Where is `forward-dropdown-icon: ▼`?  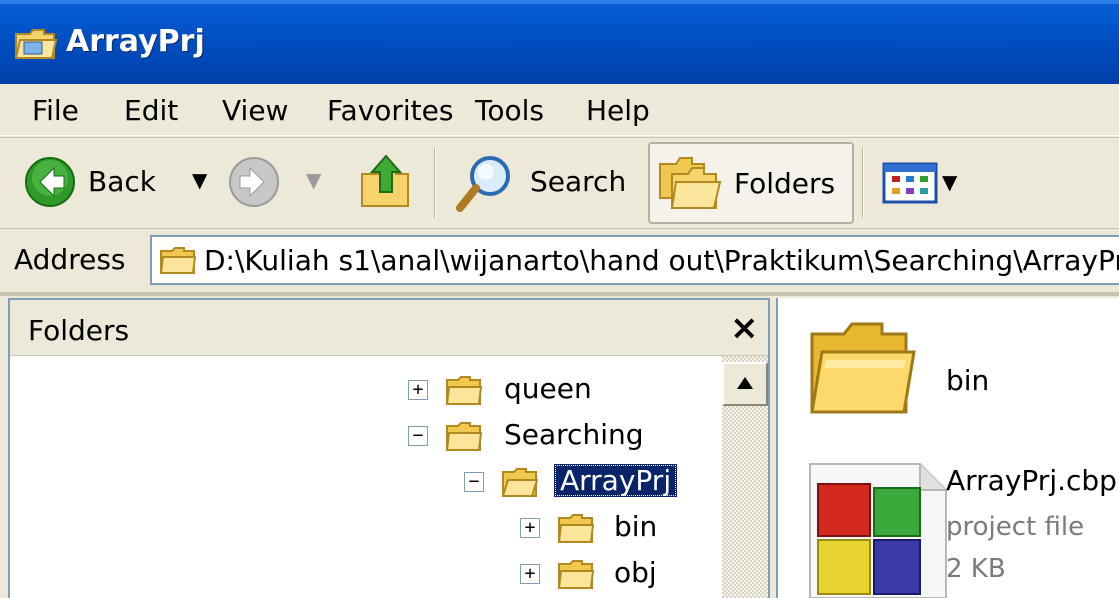 forward-dropdown-icon: ▼ is located at coordinates (313, 180).